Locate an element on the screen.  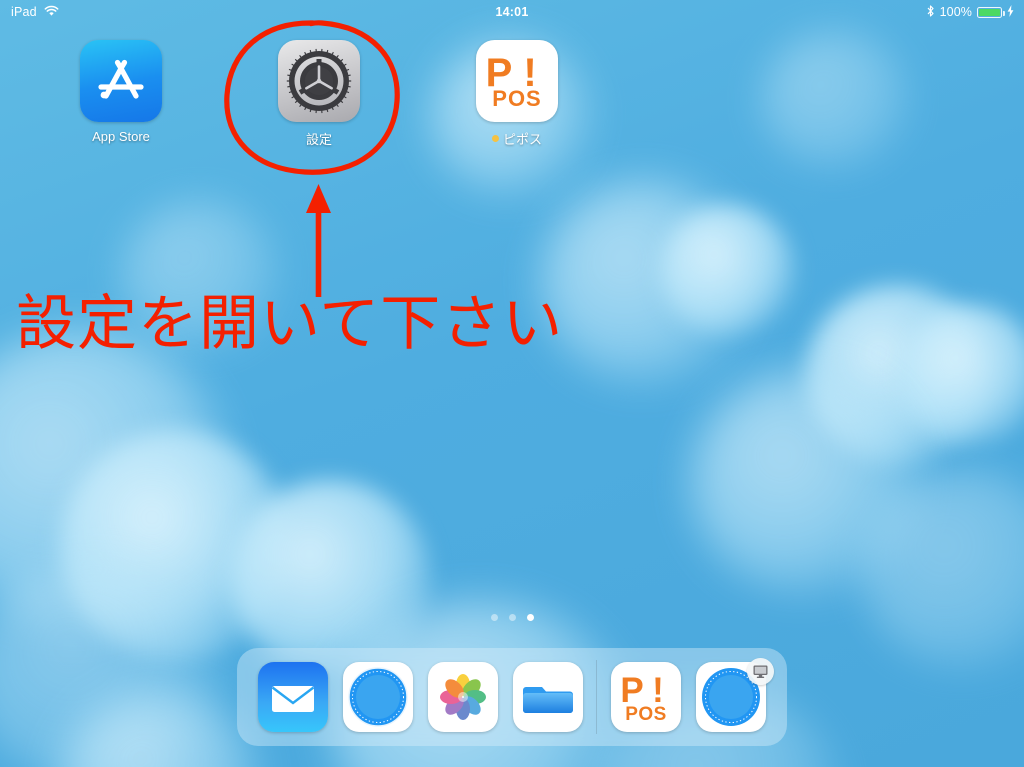
app-label: ピポス is located at coordinates (516, 138).